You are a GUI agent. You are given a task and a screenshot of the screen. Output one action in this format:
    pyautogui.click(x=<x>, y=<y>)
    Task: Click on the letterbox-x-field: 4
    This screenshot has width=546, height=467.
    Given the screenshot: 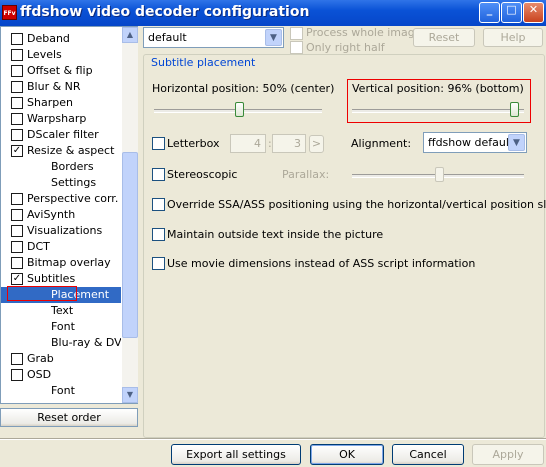 What is the action you would take?
    pyautogui.click(x=248, y=143)
    